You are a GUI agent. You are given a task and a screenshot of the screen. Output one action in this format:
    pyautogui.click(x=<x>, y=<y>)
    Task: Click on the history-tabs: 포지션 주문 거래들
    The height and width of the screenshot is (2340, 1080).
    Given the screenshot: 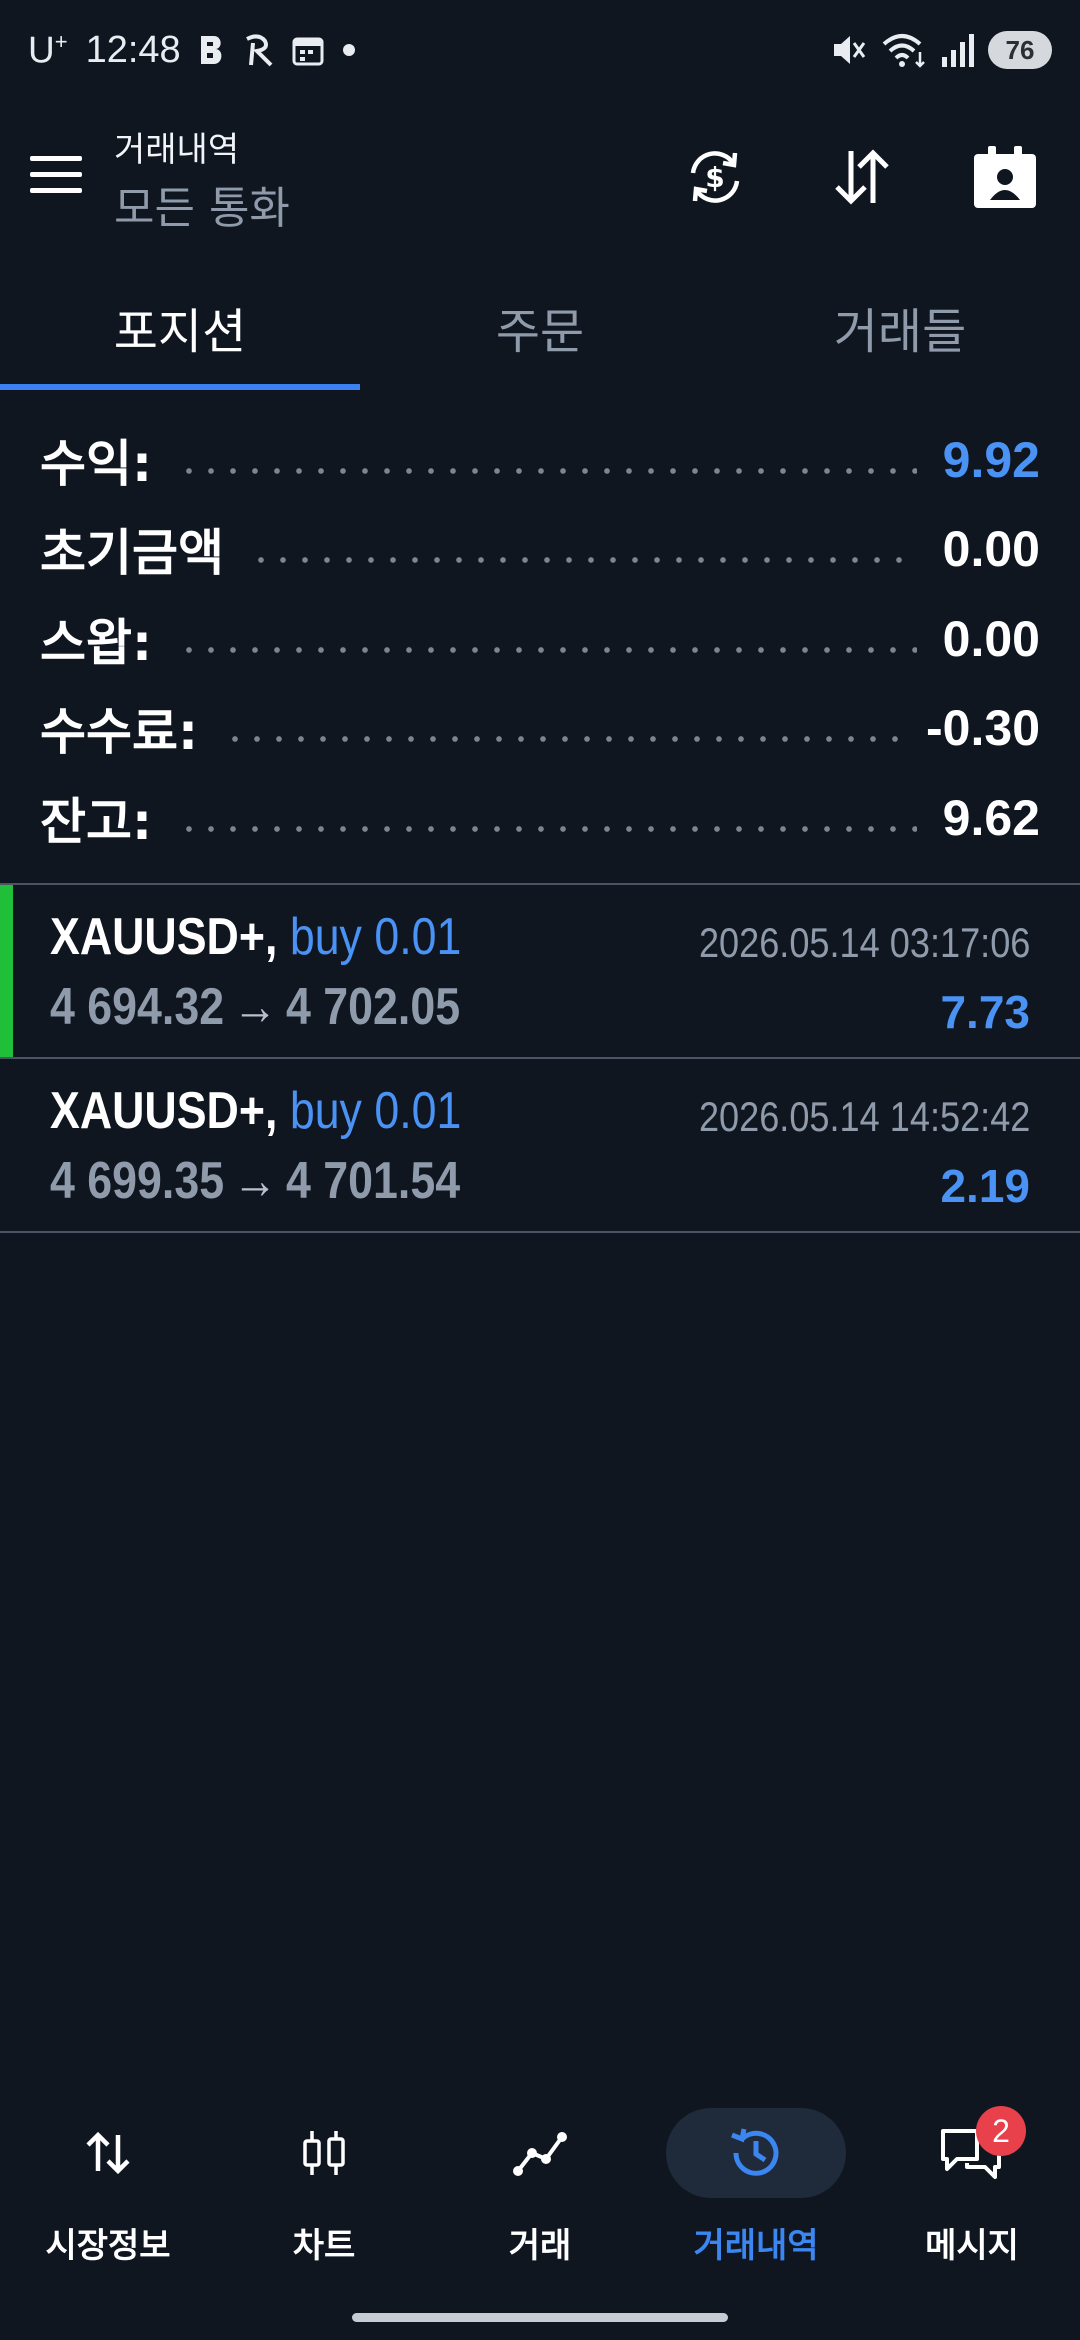 What is the action you would take?
    pyautogui.click(x=540, y=330)
    